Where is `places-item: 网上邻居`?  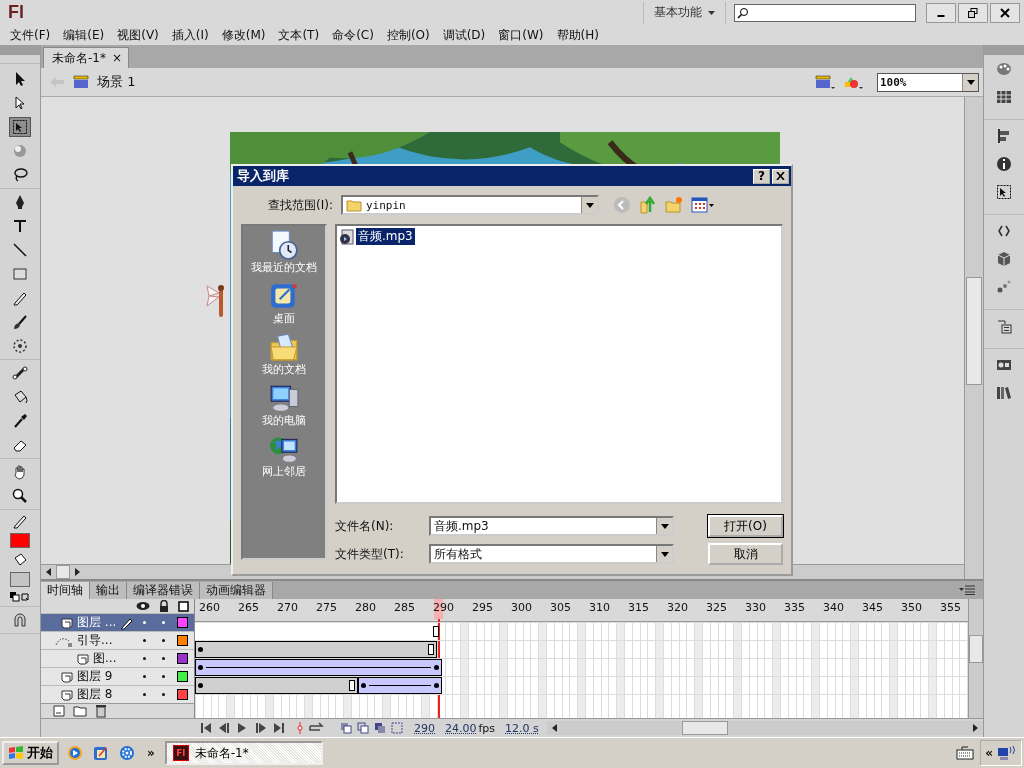 places-item: 网上邻居 is located at coordinates (284, 456).